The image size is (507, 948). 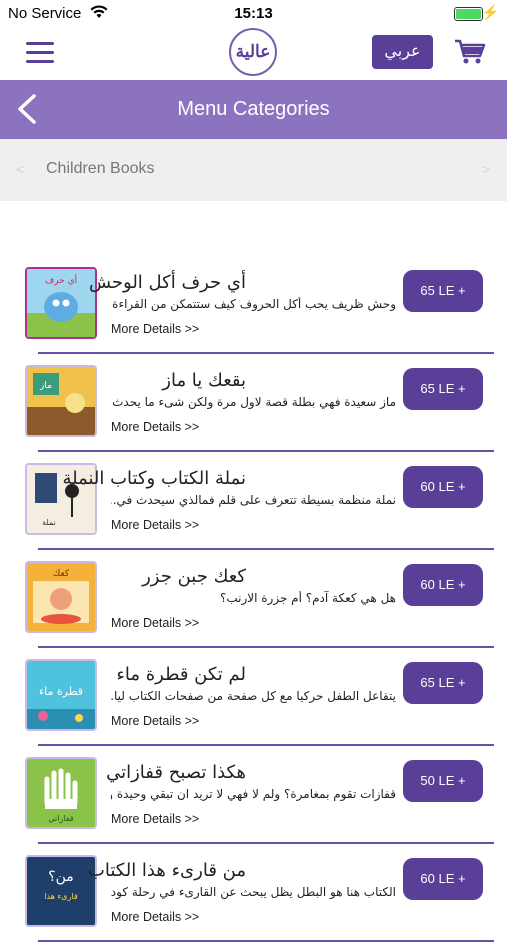 I want to click on book-description: هل هي كعكة آدم؟ أم جزرة الارنب؟, so click(x=307, y=598).